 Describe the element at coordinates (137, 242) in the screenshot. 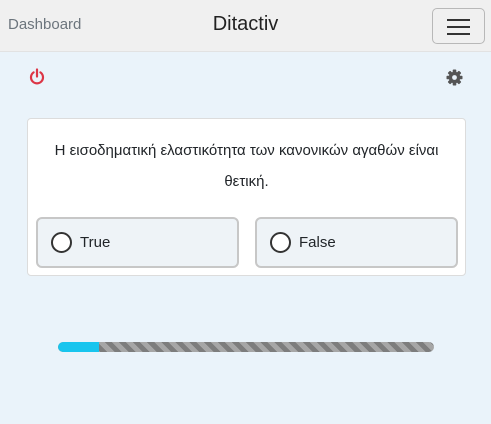

I see `option-true: True` at that location.